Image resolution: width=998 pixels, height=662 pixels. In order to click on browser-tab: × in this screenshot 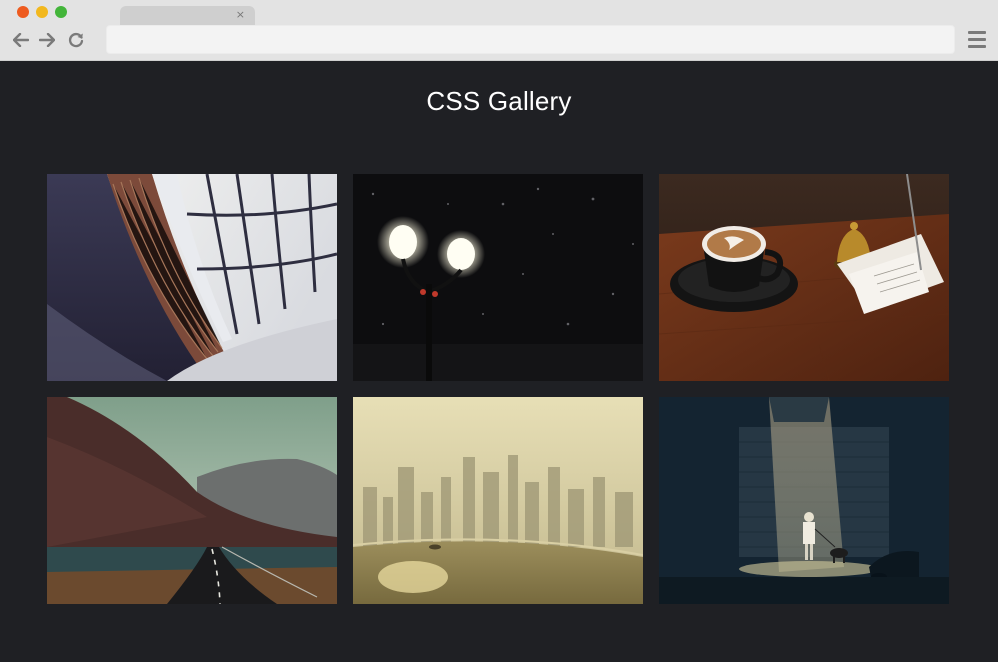, I will do `click(187, 16)`.